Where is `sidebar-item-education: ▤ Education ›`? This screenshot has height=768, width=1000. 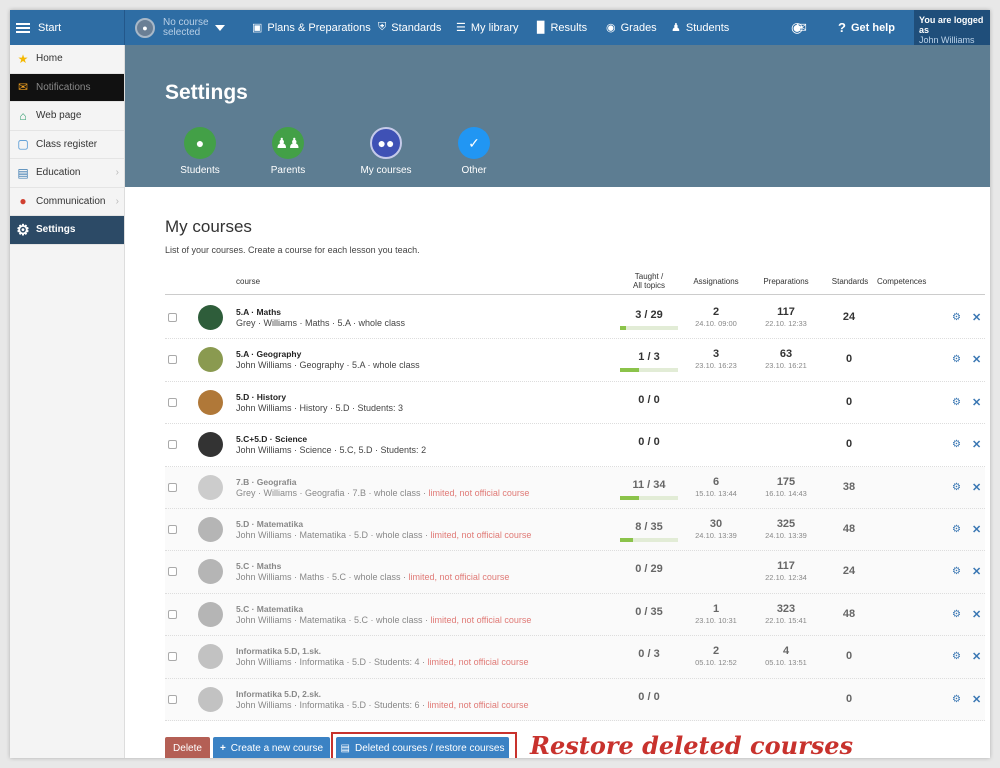
sidebar-item-education: ▤ Education › is located at coordinates (67, 173).